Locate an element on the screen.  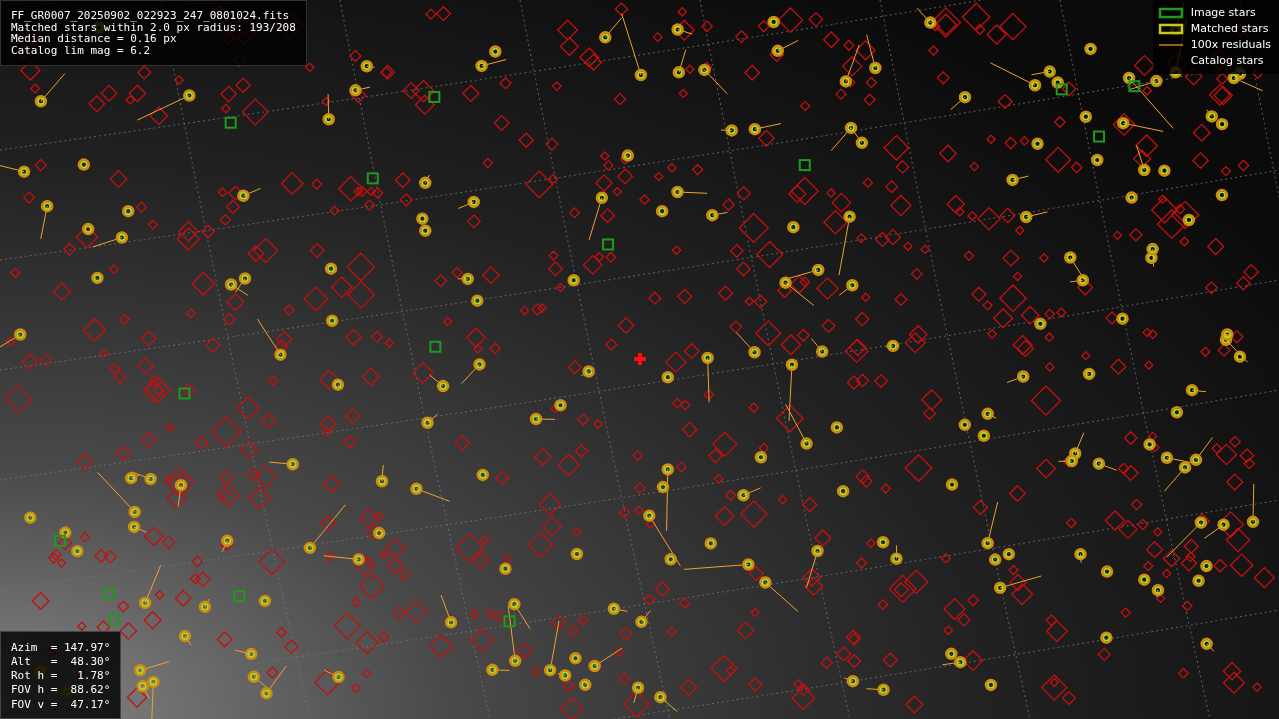
info-text: Median distance = 0.16 px is located at coordinates (94, 39).